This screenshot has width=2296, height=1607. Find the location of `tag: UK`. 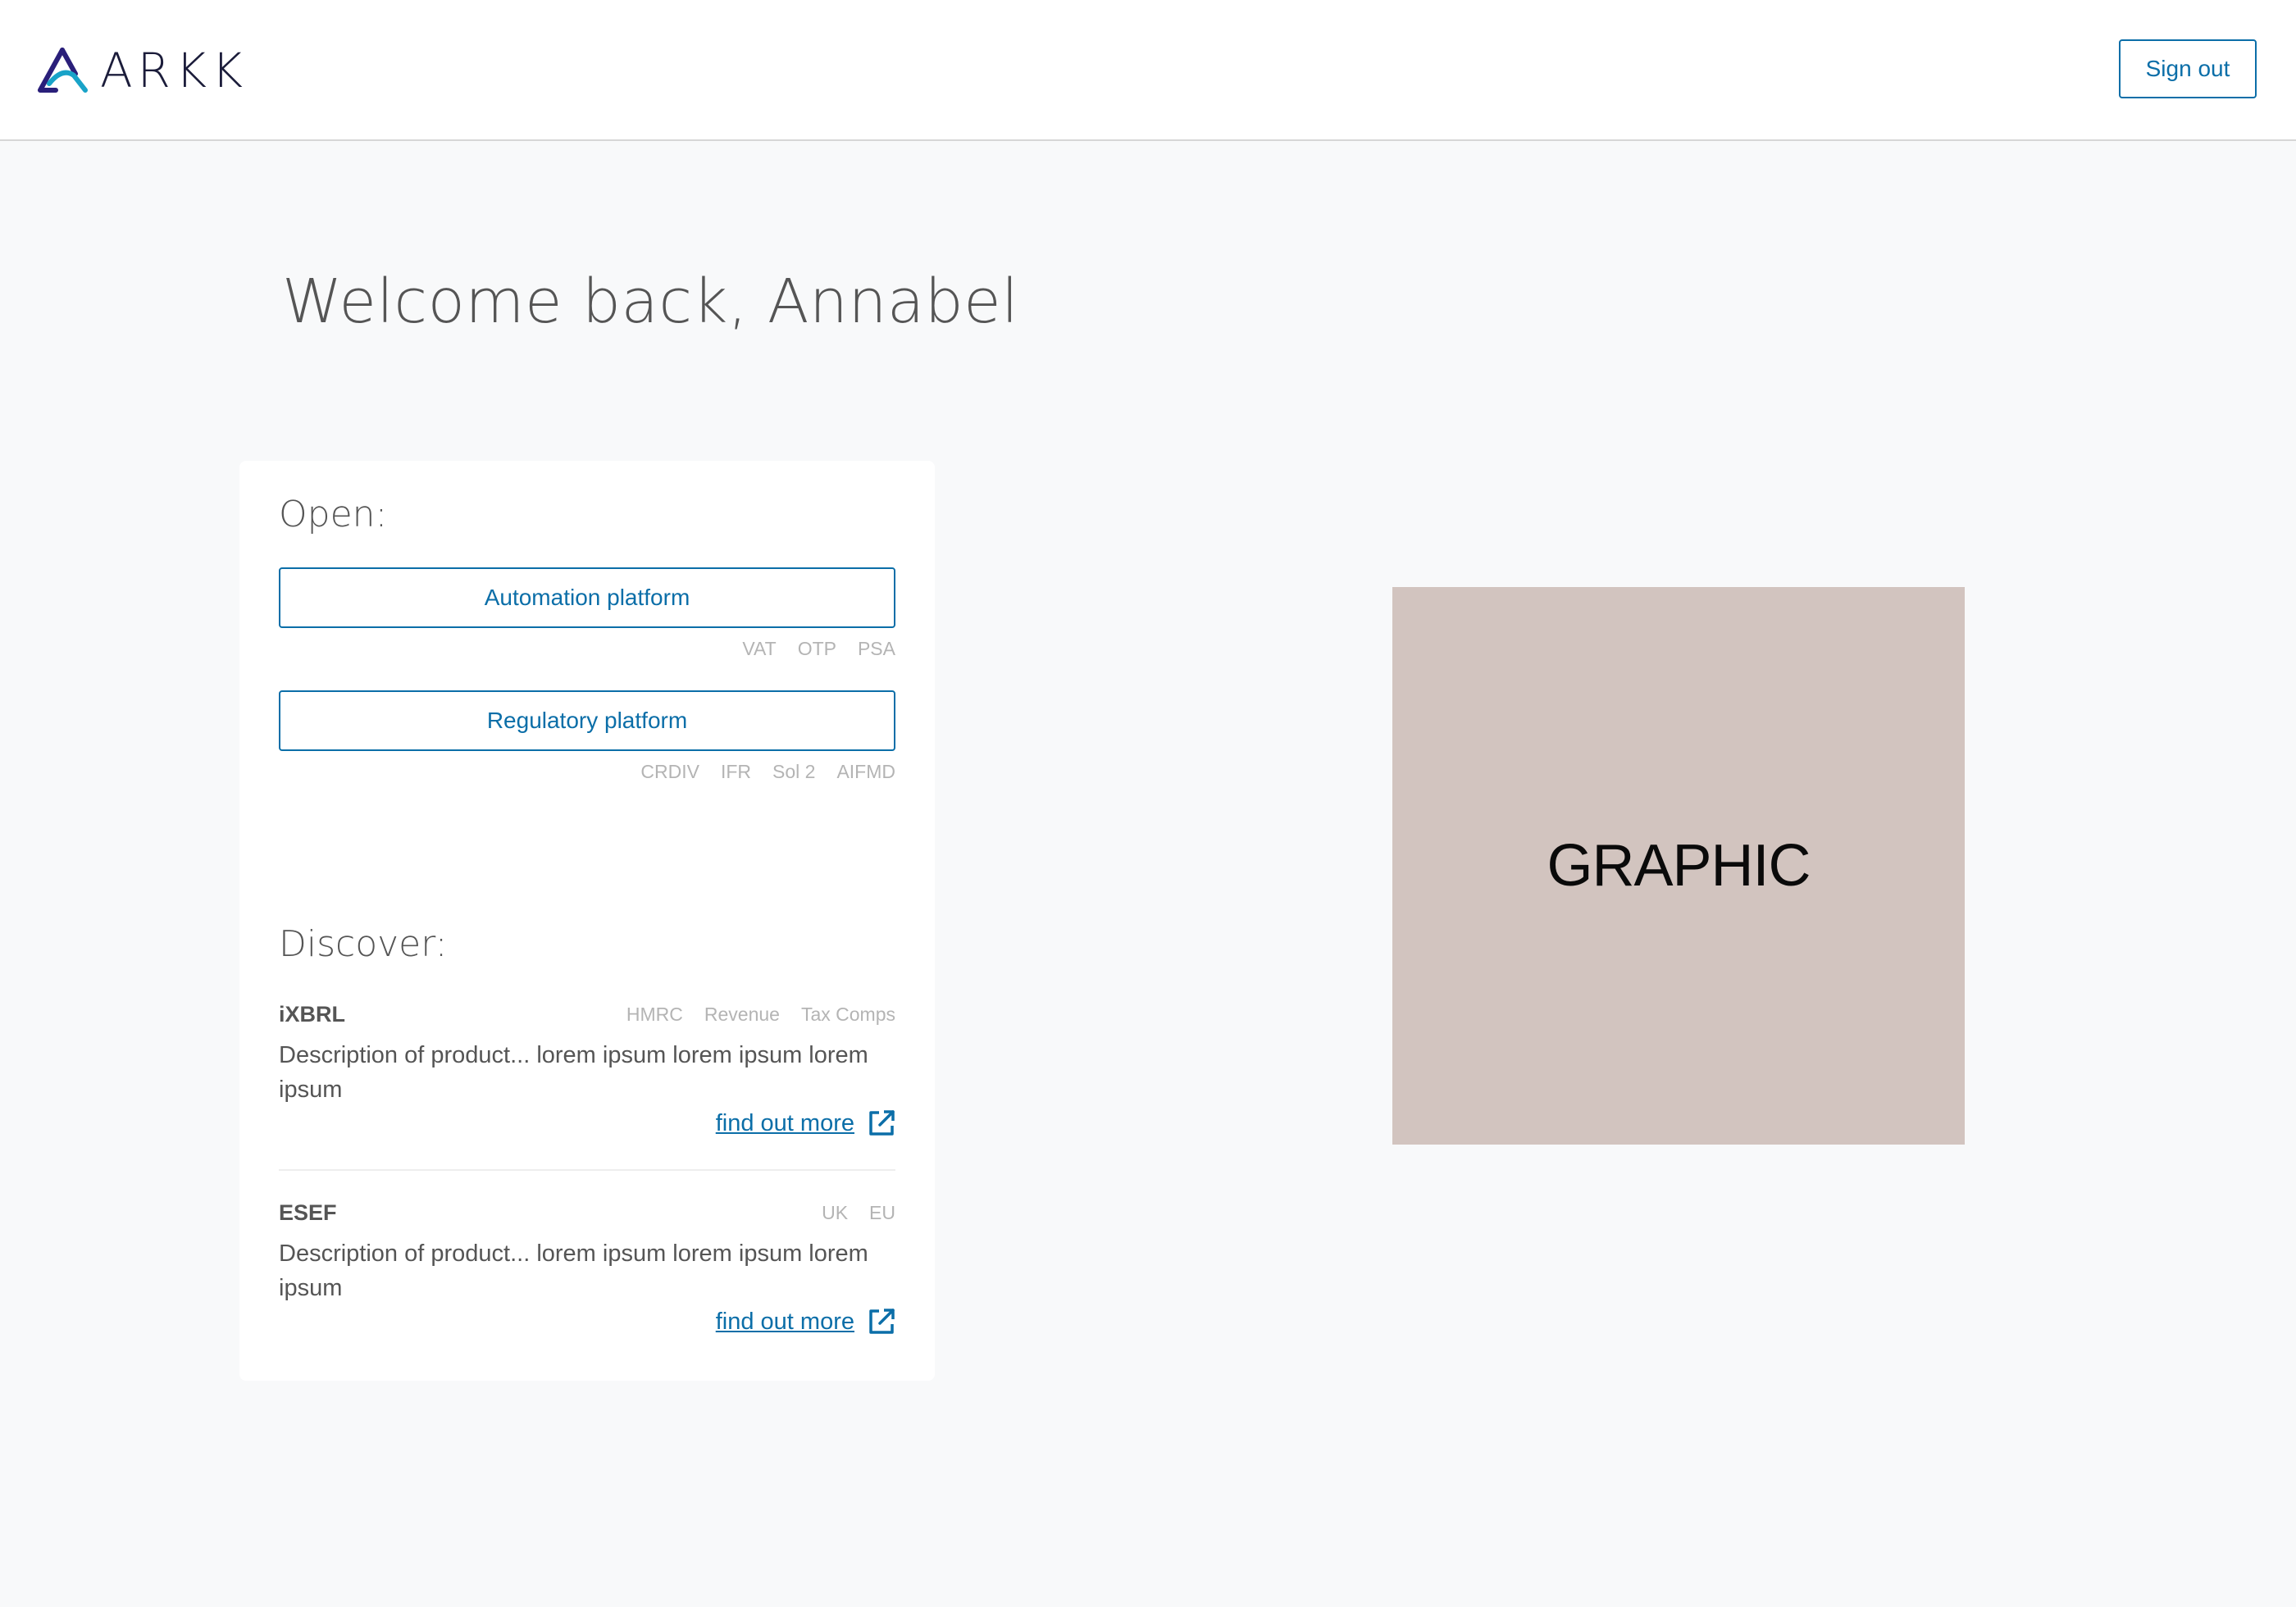

tag: UK is located at coordinates (835, 1212).